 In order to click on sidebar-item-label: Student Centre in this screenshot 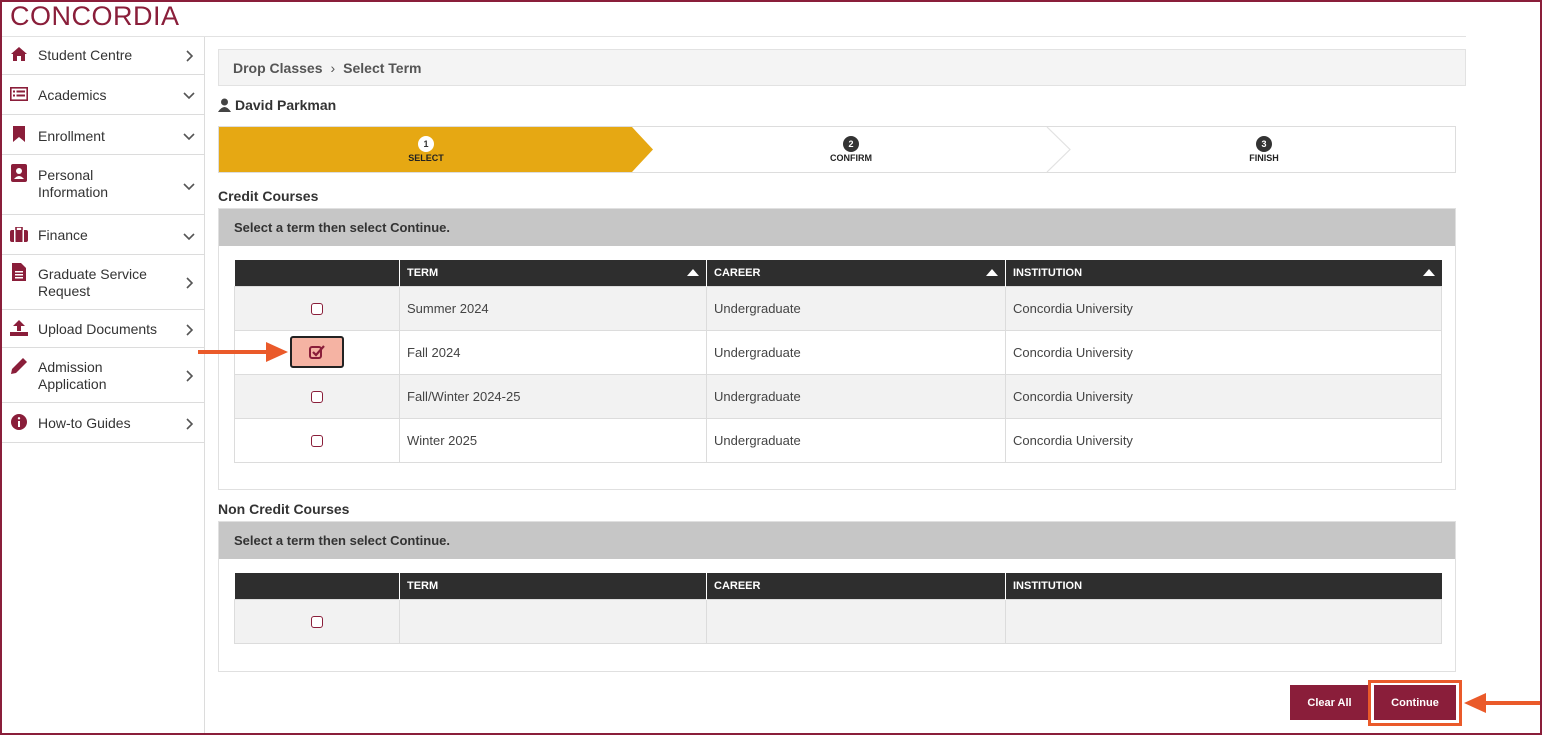, I will do `click(85, 55)`.